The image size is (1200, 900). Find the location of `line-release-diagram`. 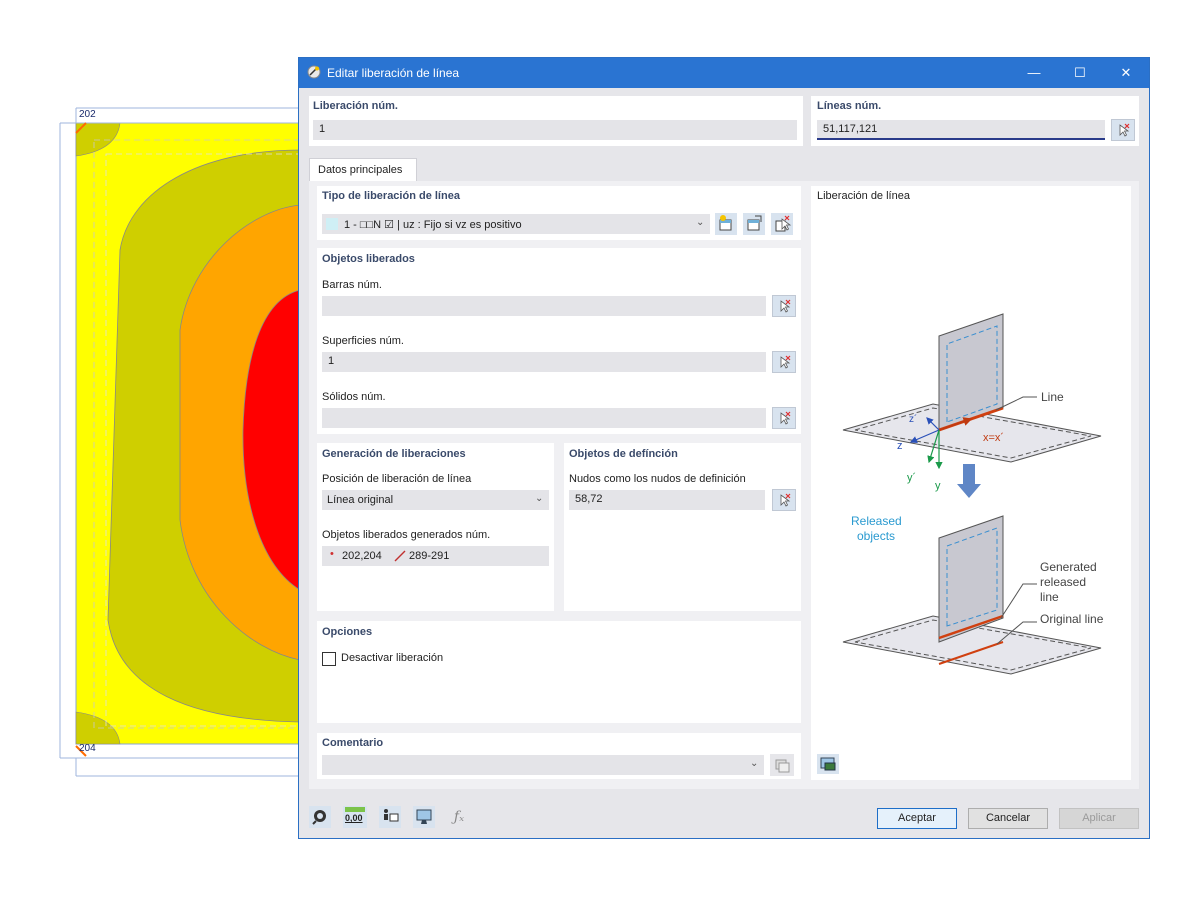

line-release-diagram is located at coordinates (972, 494).